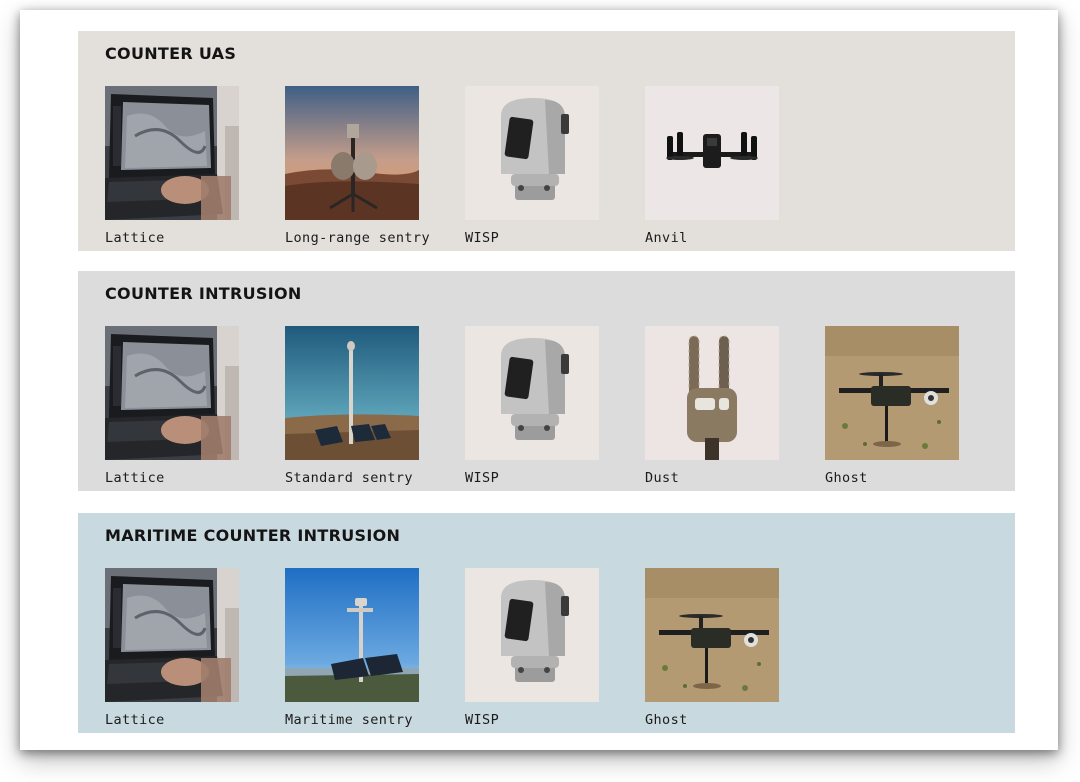 The height and width of the screenshot is (782, 1080). What do you see at coordinates (352, 153) in the screenshot?
I see `long-range-sentry-image` at bounding box center [352, 153].